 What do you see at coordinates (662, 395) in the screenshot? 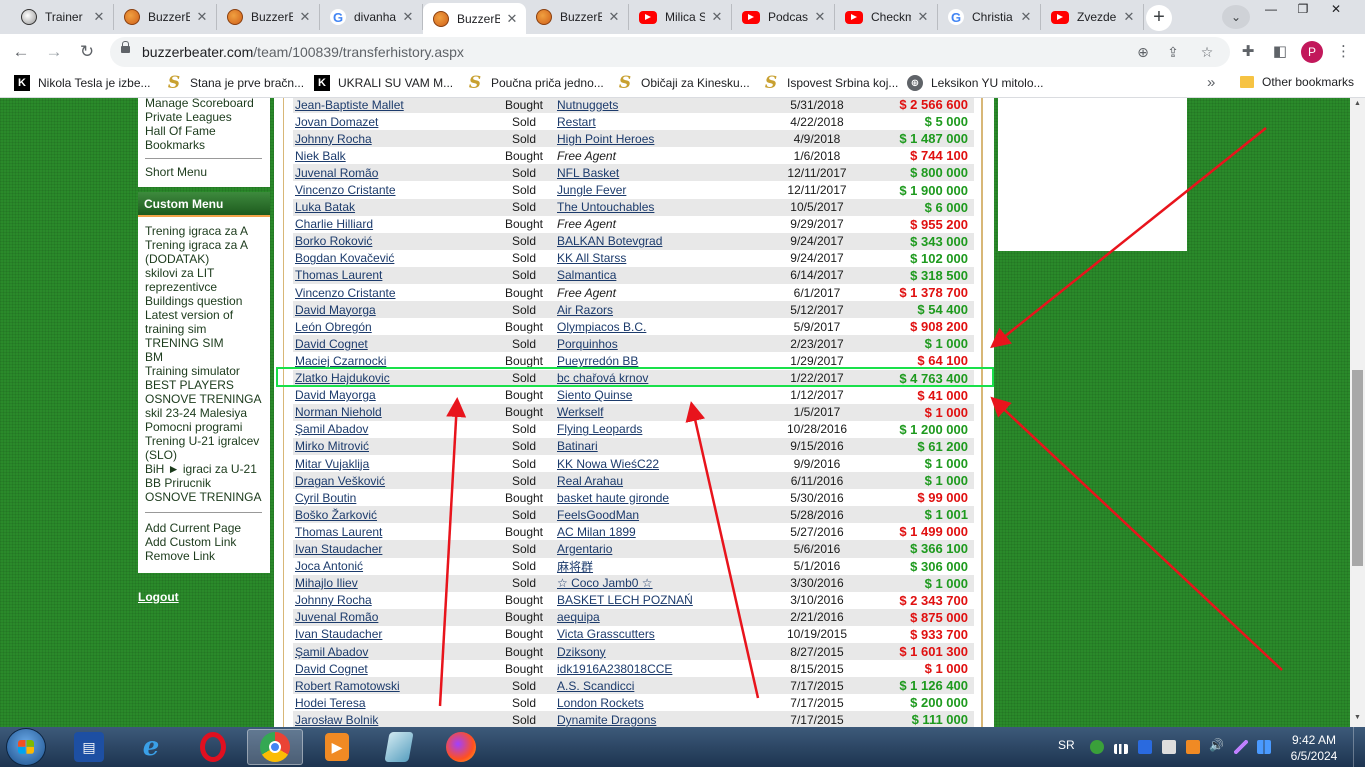
I see `team-name-link: Siento Quinse` at bounding box center [662, 395].